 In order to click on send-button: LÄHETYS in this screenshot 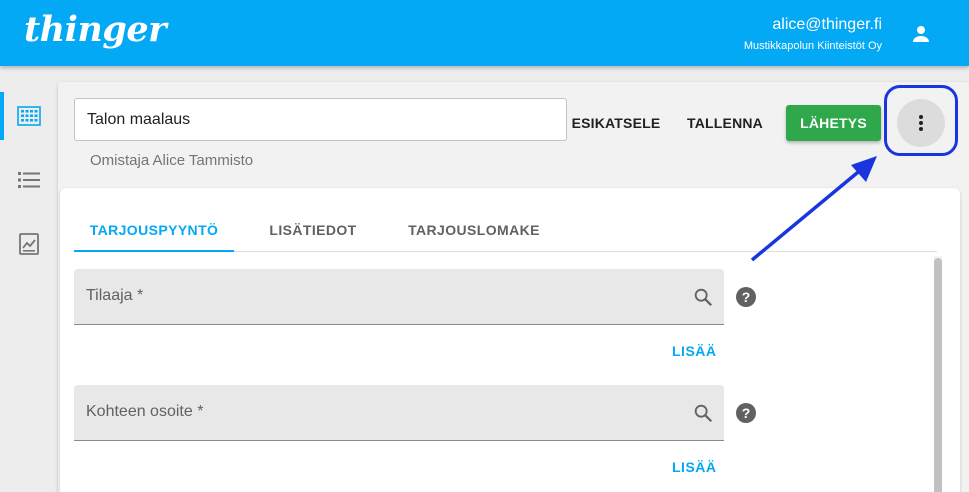, I will do `click(833, 123)`.